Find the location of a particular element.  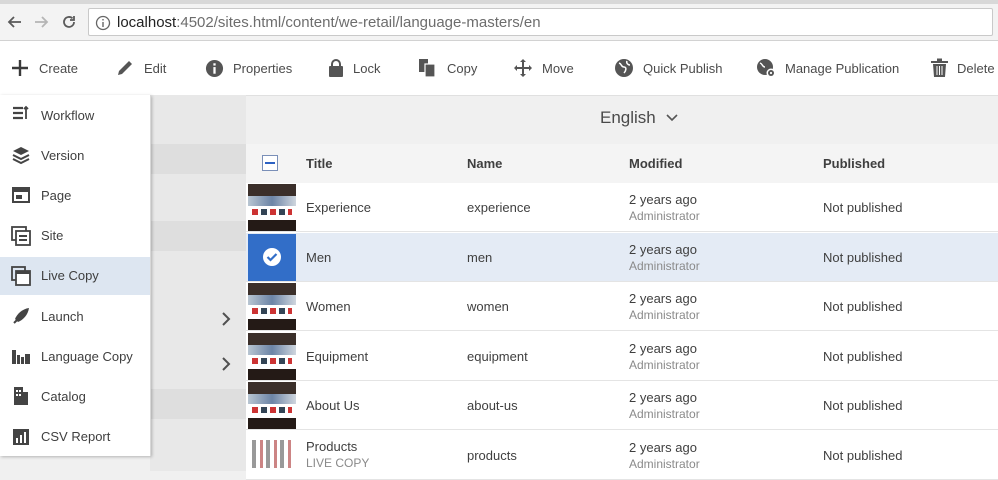

quick-publish-label: Quick Publish is located at coordinates (683, 68).